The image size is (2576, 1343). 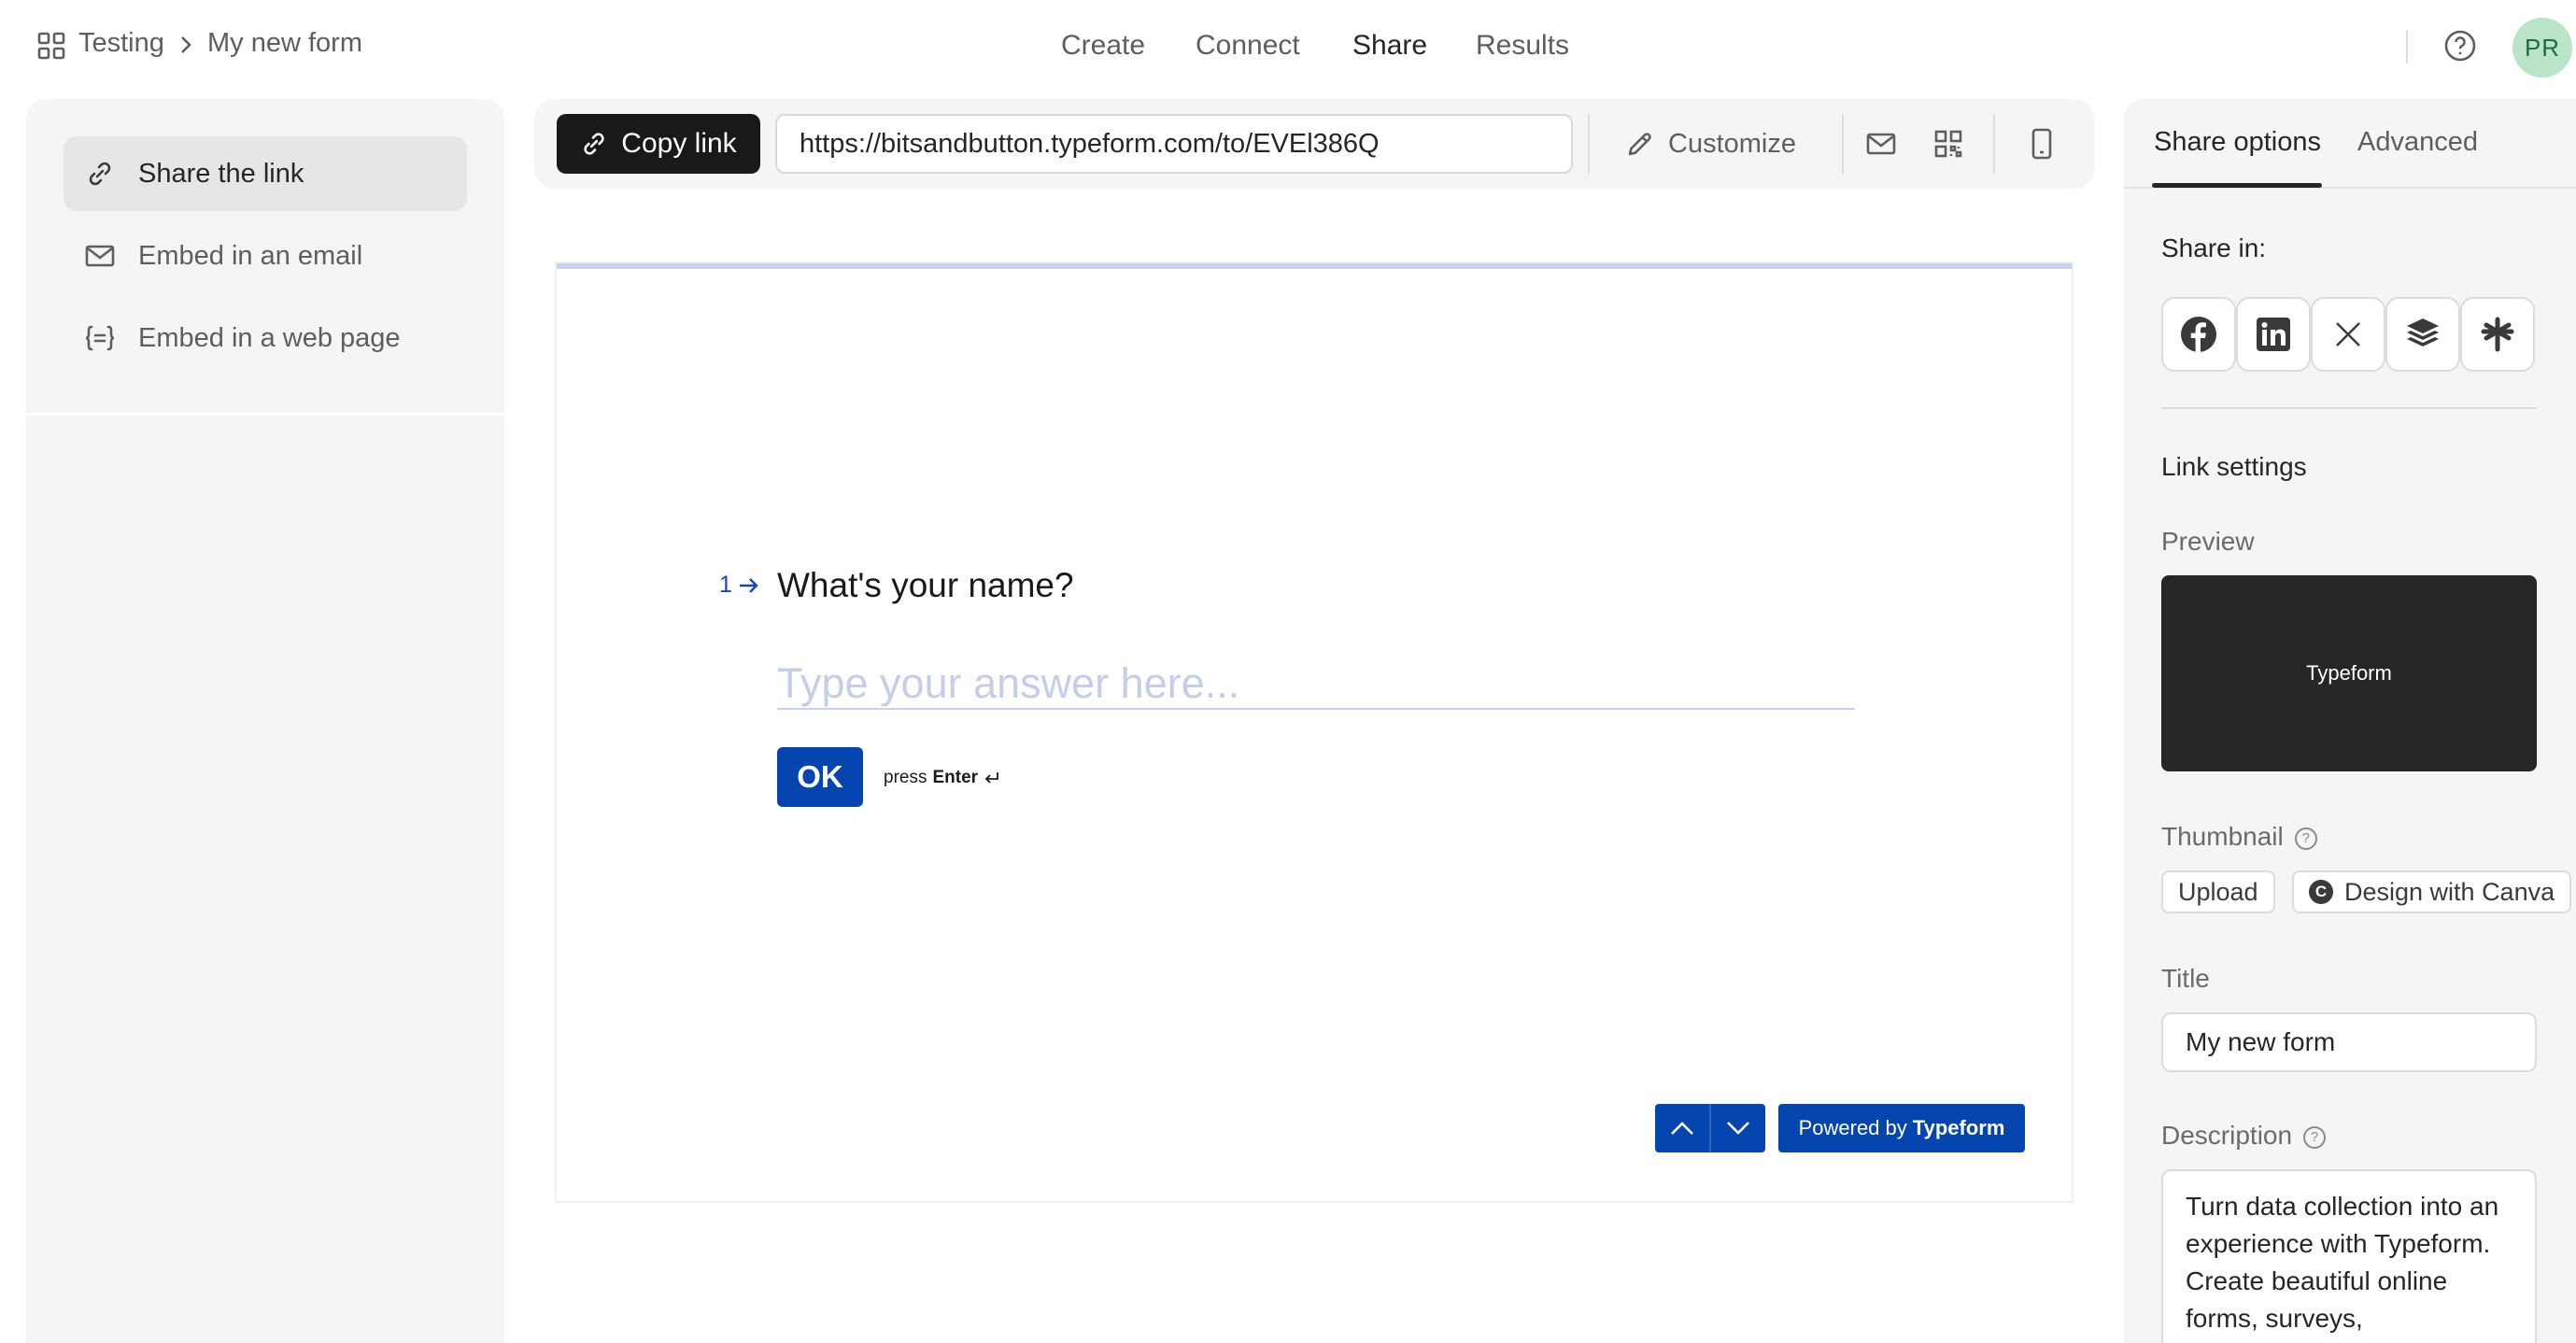 What do you see at coordinates (748, 585) in the screenshot?
I see `arrow-right-icon` at bounding box center [748, 585].